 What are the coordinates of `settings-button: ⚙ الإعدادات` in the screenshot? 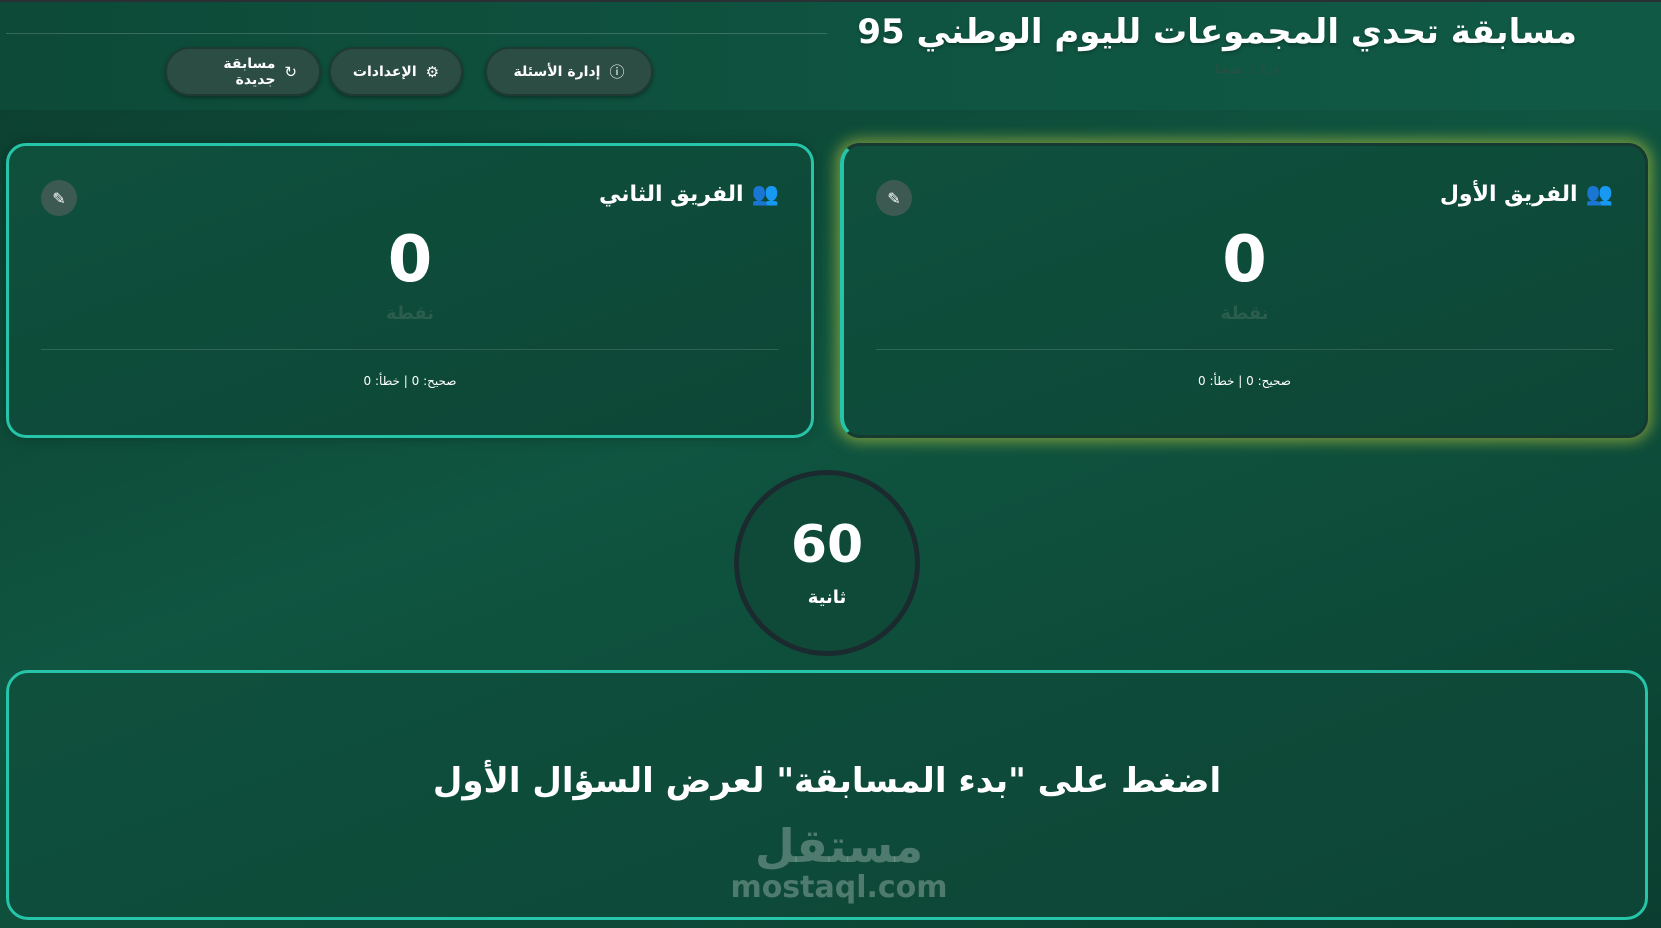 It's located at (396, 71).